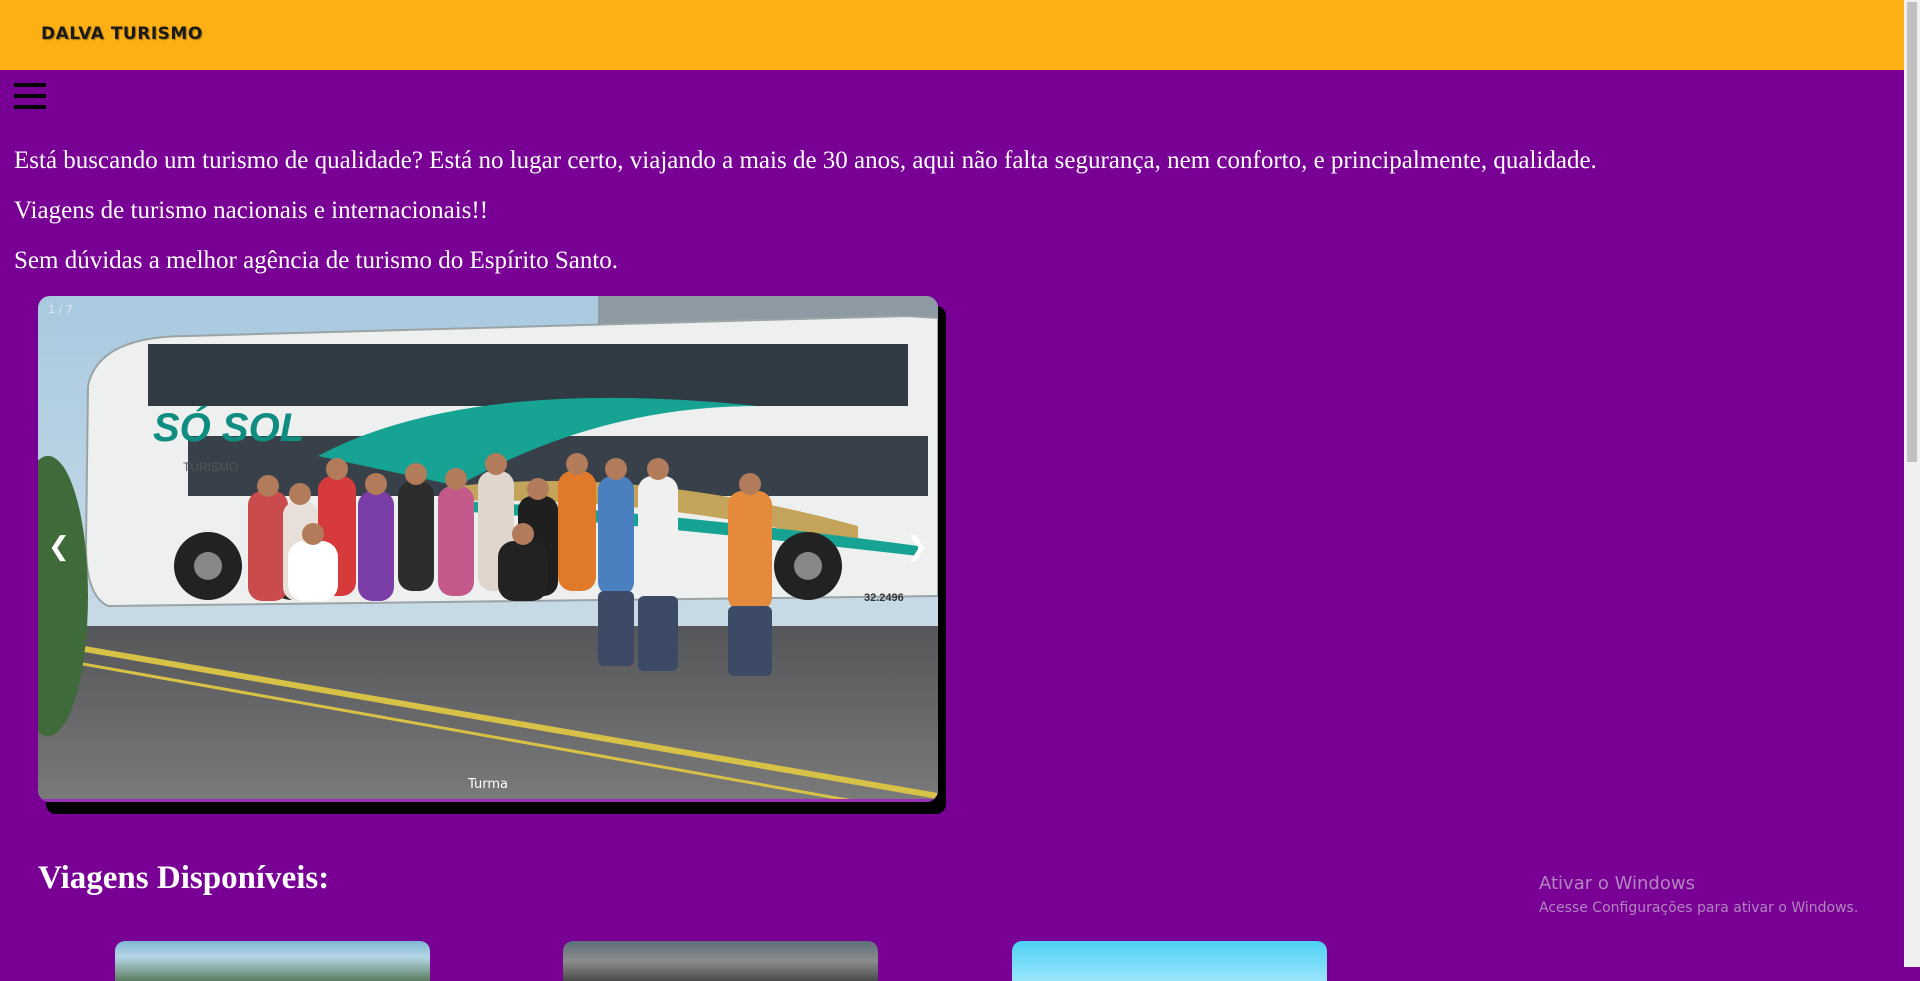  What do you see at coordinates (1912, 232) in the screenshot?
I see `scrollbar-thumb` at bounding box center [1912, 232].